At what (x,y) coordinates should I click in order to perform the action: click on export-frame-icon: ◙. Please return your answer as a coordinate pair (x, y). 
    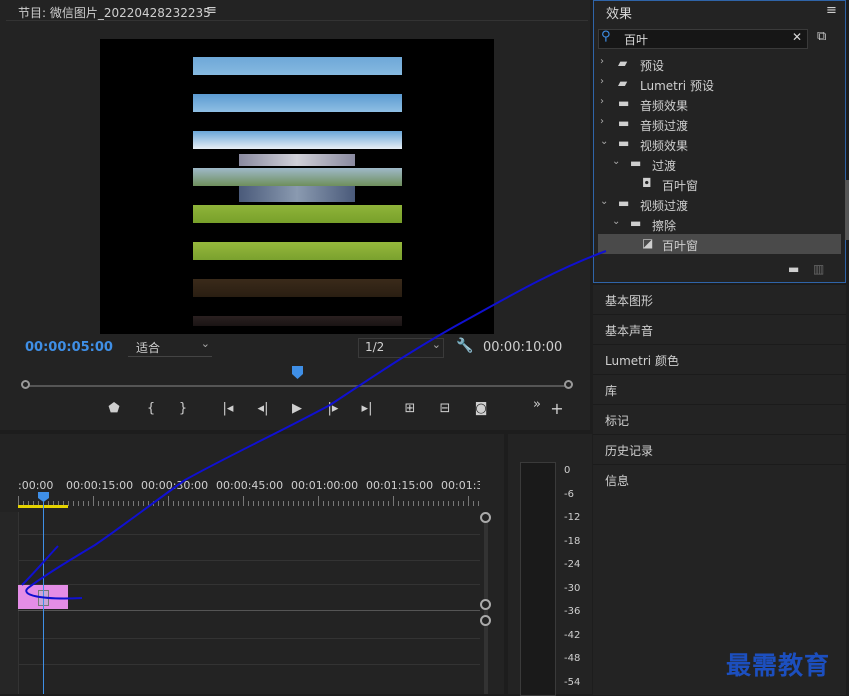
    Looking at the image, I should click on (481, 408).